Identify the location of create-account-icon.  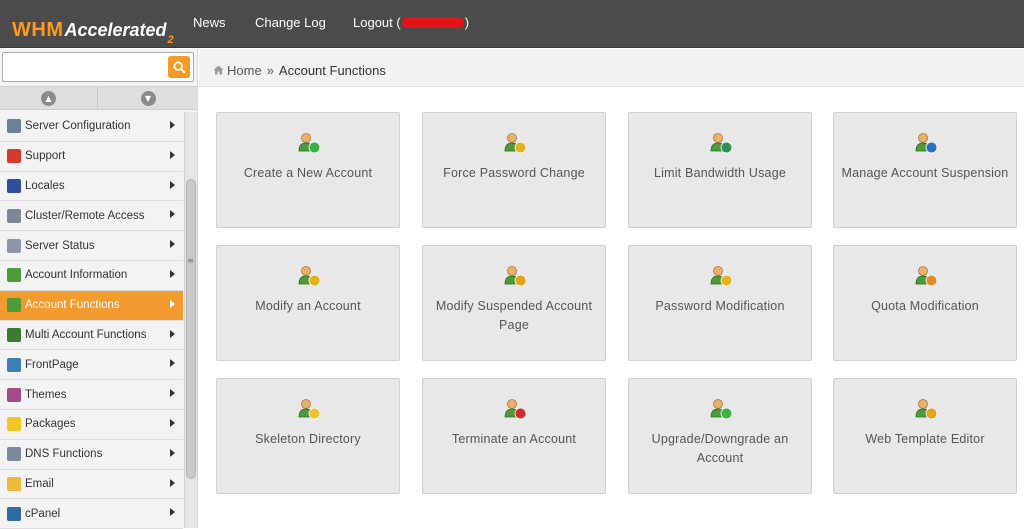
(309, 143).